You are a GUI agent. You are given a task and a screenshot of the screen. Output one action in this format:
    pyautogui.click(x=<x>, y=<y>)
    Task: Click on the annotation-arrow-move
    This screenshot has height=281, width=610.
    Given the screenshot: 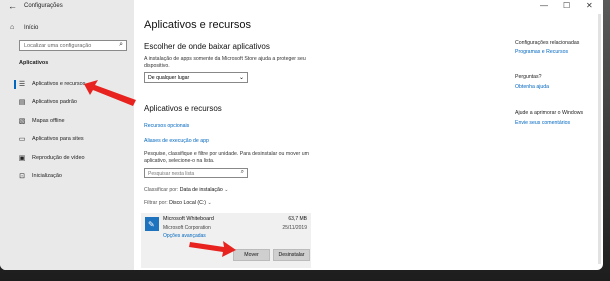 What is the action you would take?
    pyautogui.click(x=212, y=249)
    